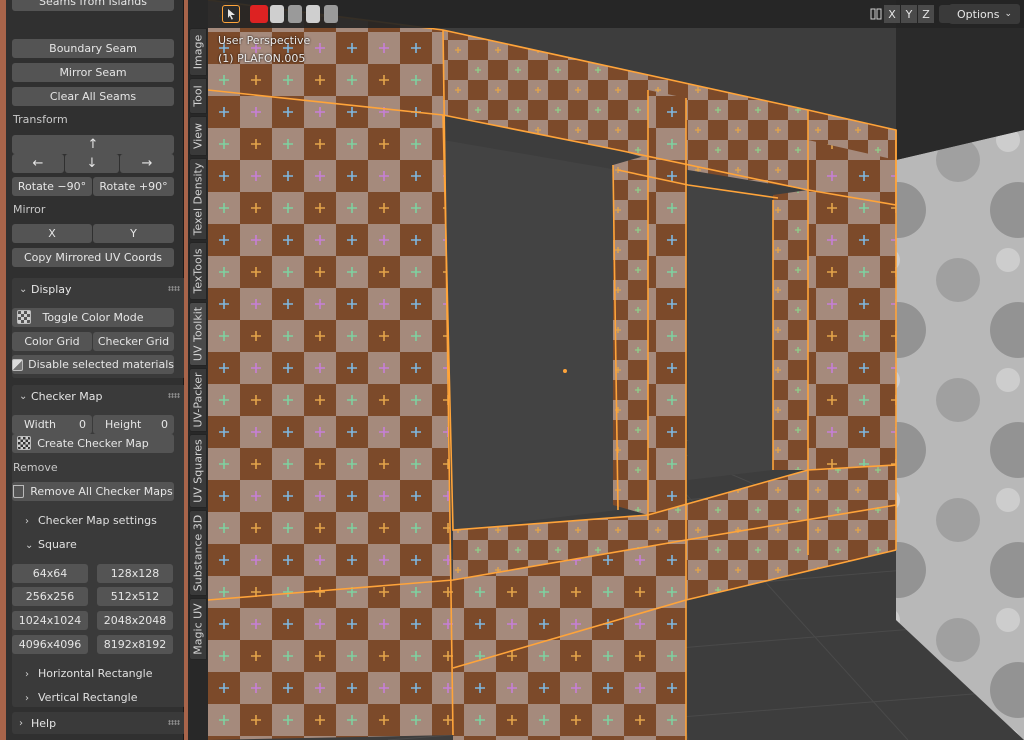  I want to click on transform-label: Transform, so click(40, 119).